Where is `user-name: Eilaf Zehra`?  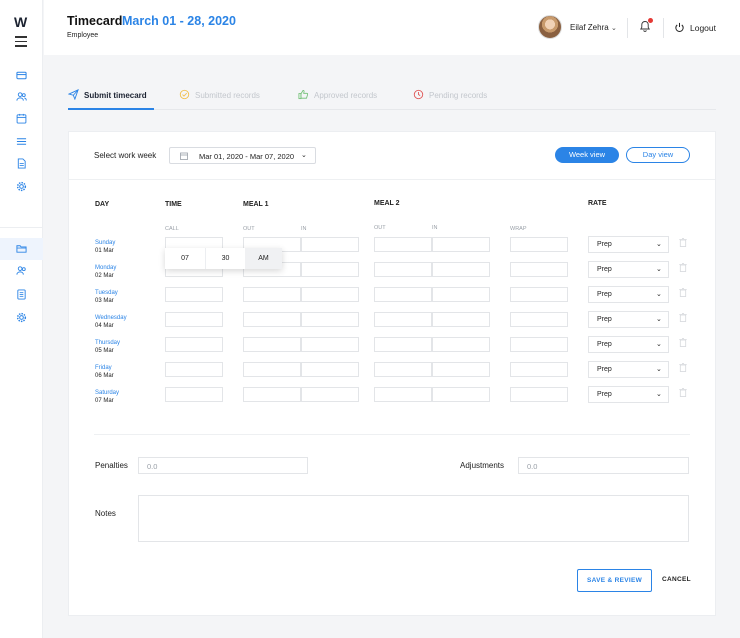 user-name: Eilaf Zehra is located at coordinates (589, 27).